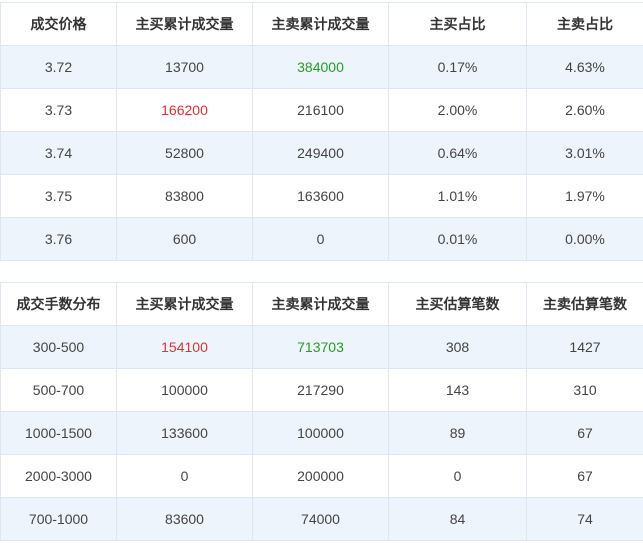 The width and height of the screenshot is (643, 543). I want to click on cell-sell-volume: 217290, so click(320, 390).